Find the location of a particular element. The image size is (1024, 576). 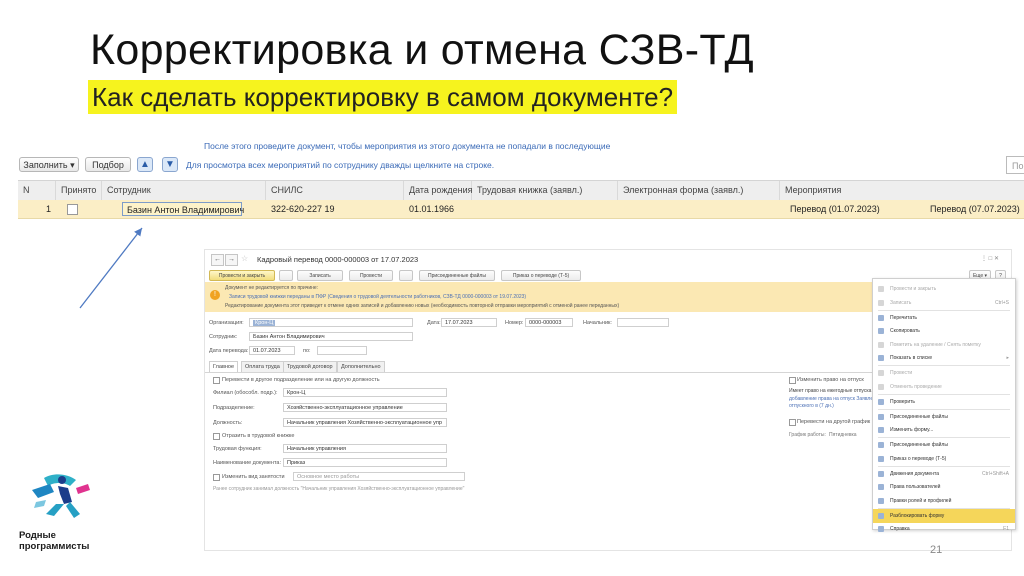

schedule-checkbox is located at coordinates (792, 422).